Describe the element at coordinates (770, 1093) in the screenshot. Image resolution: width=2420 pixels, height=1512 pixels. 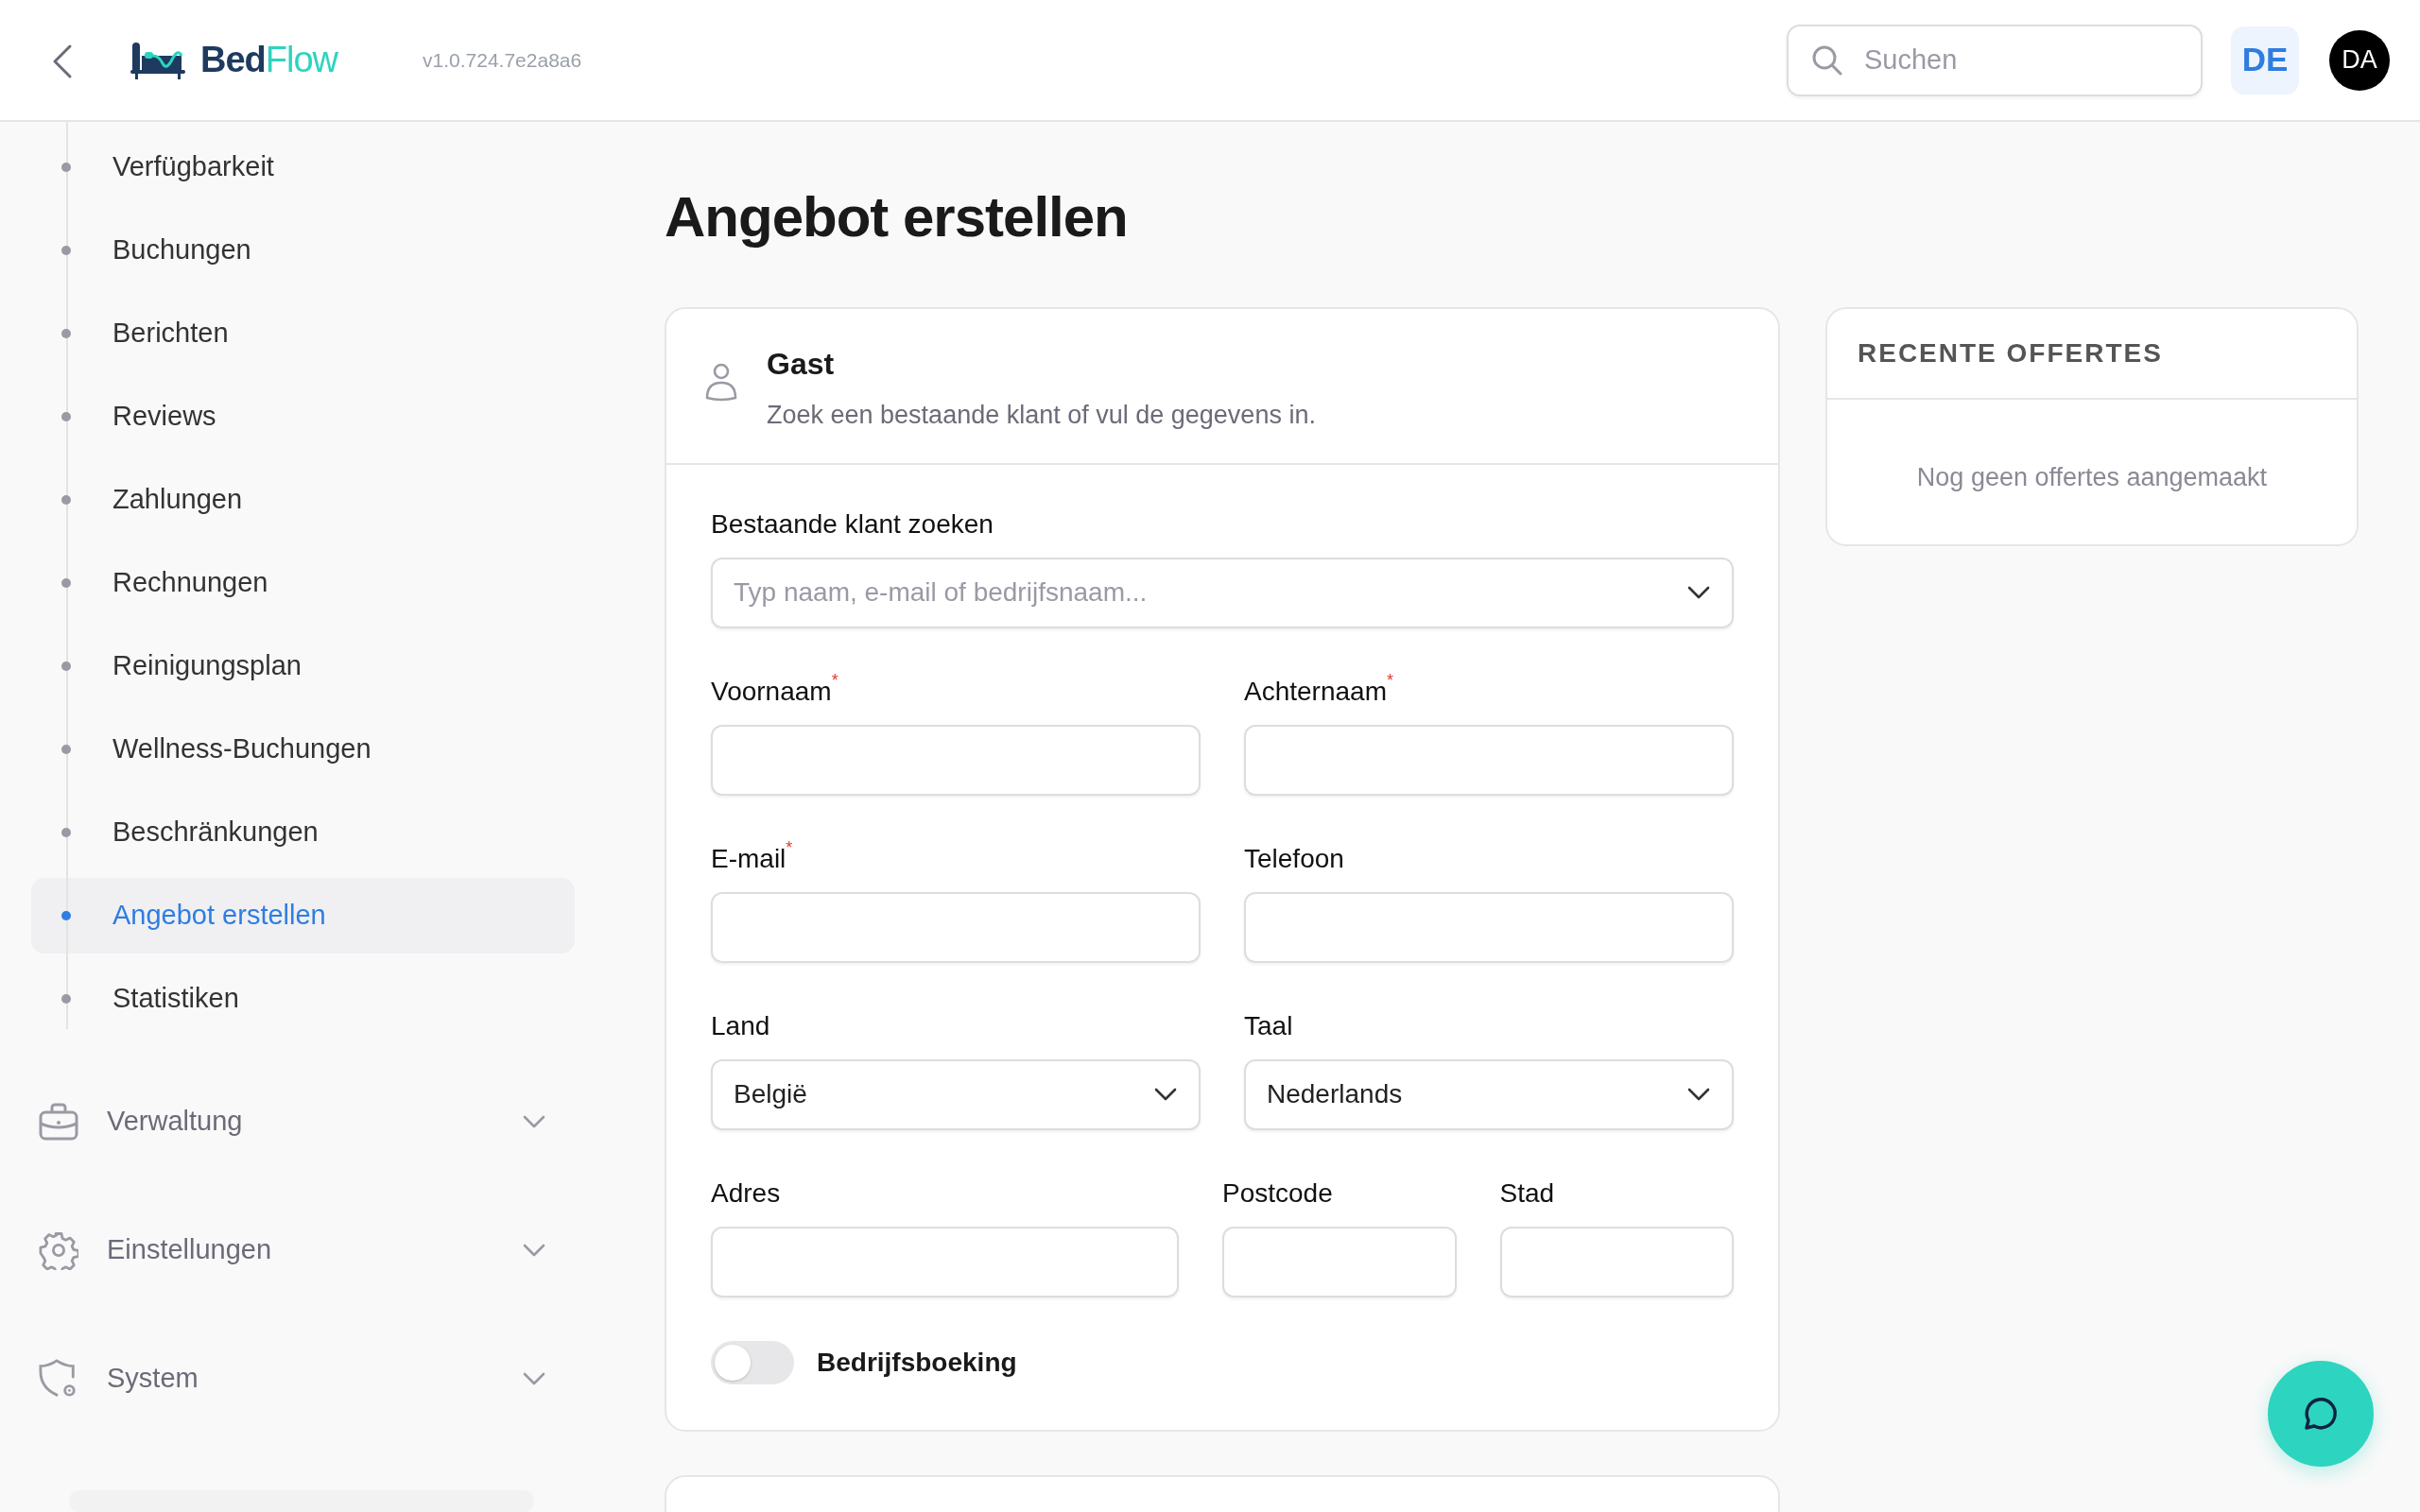
I see `field-value: België` at that location.